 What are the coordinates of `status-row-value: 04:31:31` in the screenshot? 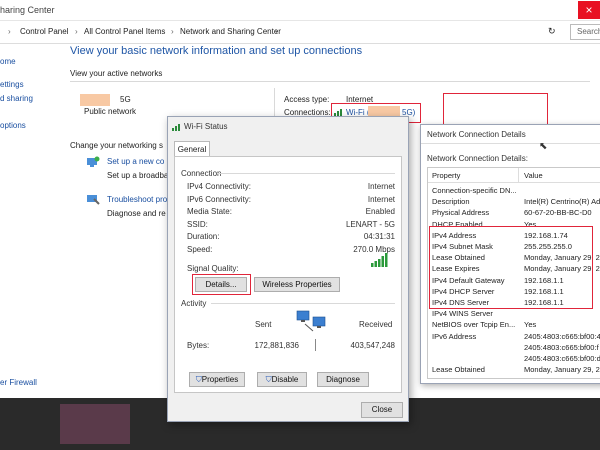 It's located at (379, 236).